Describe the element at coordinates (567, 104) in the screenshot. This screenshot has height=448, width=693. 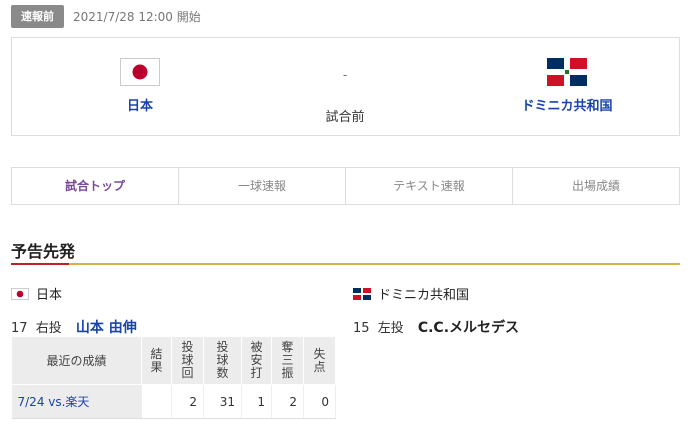
I see `away-team-name: ドミニカ共和国` at that location.